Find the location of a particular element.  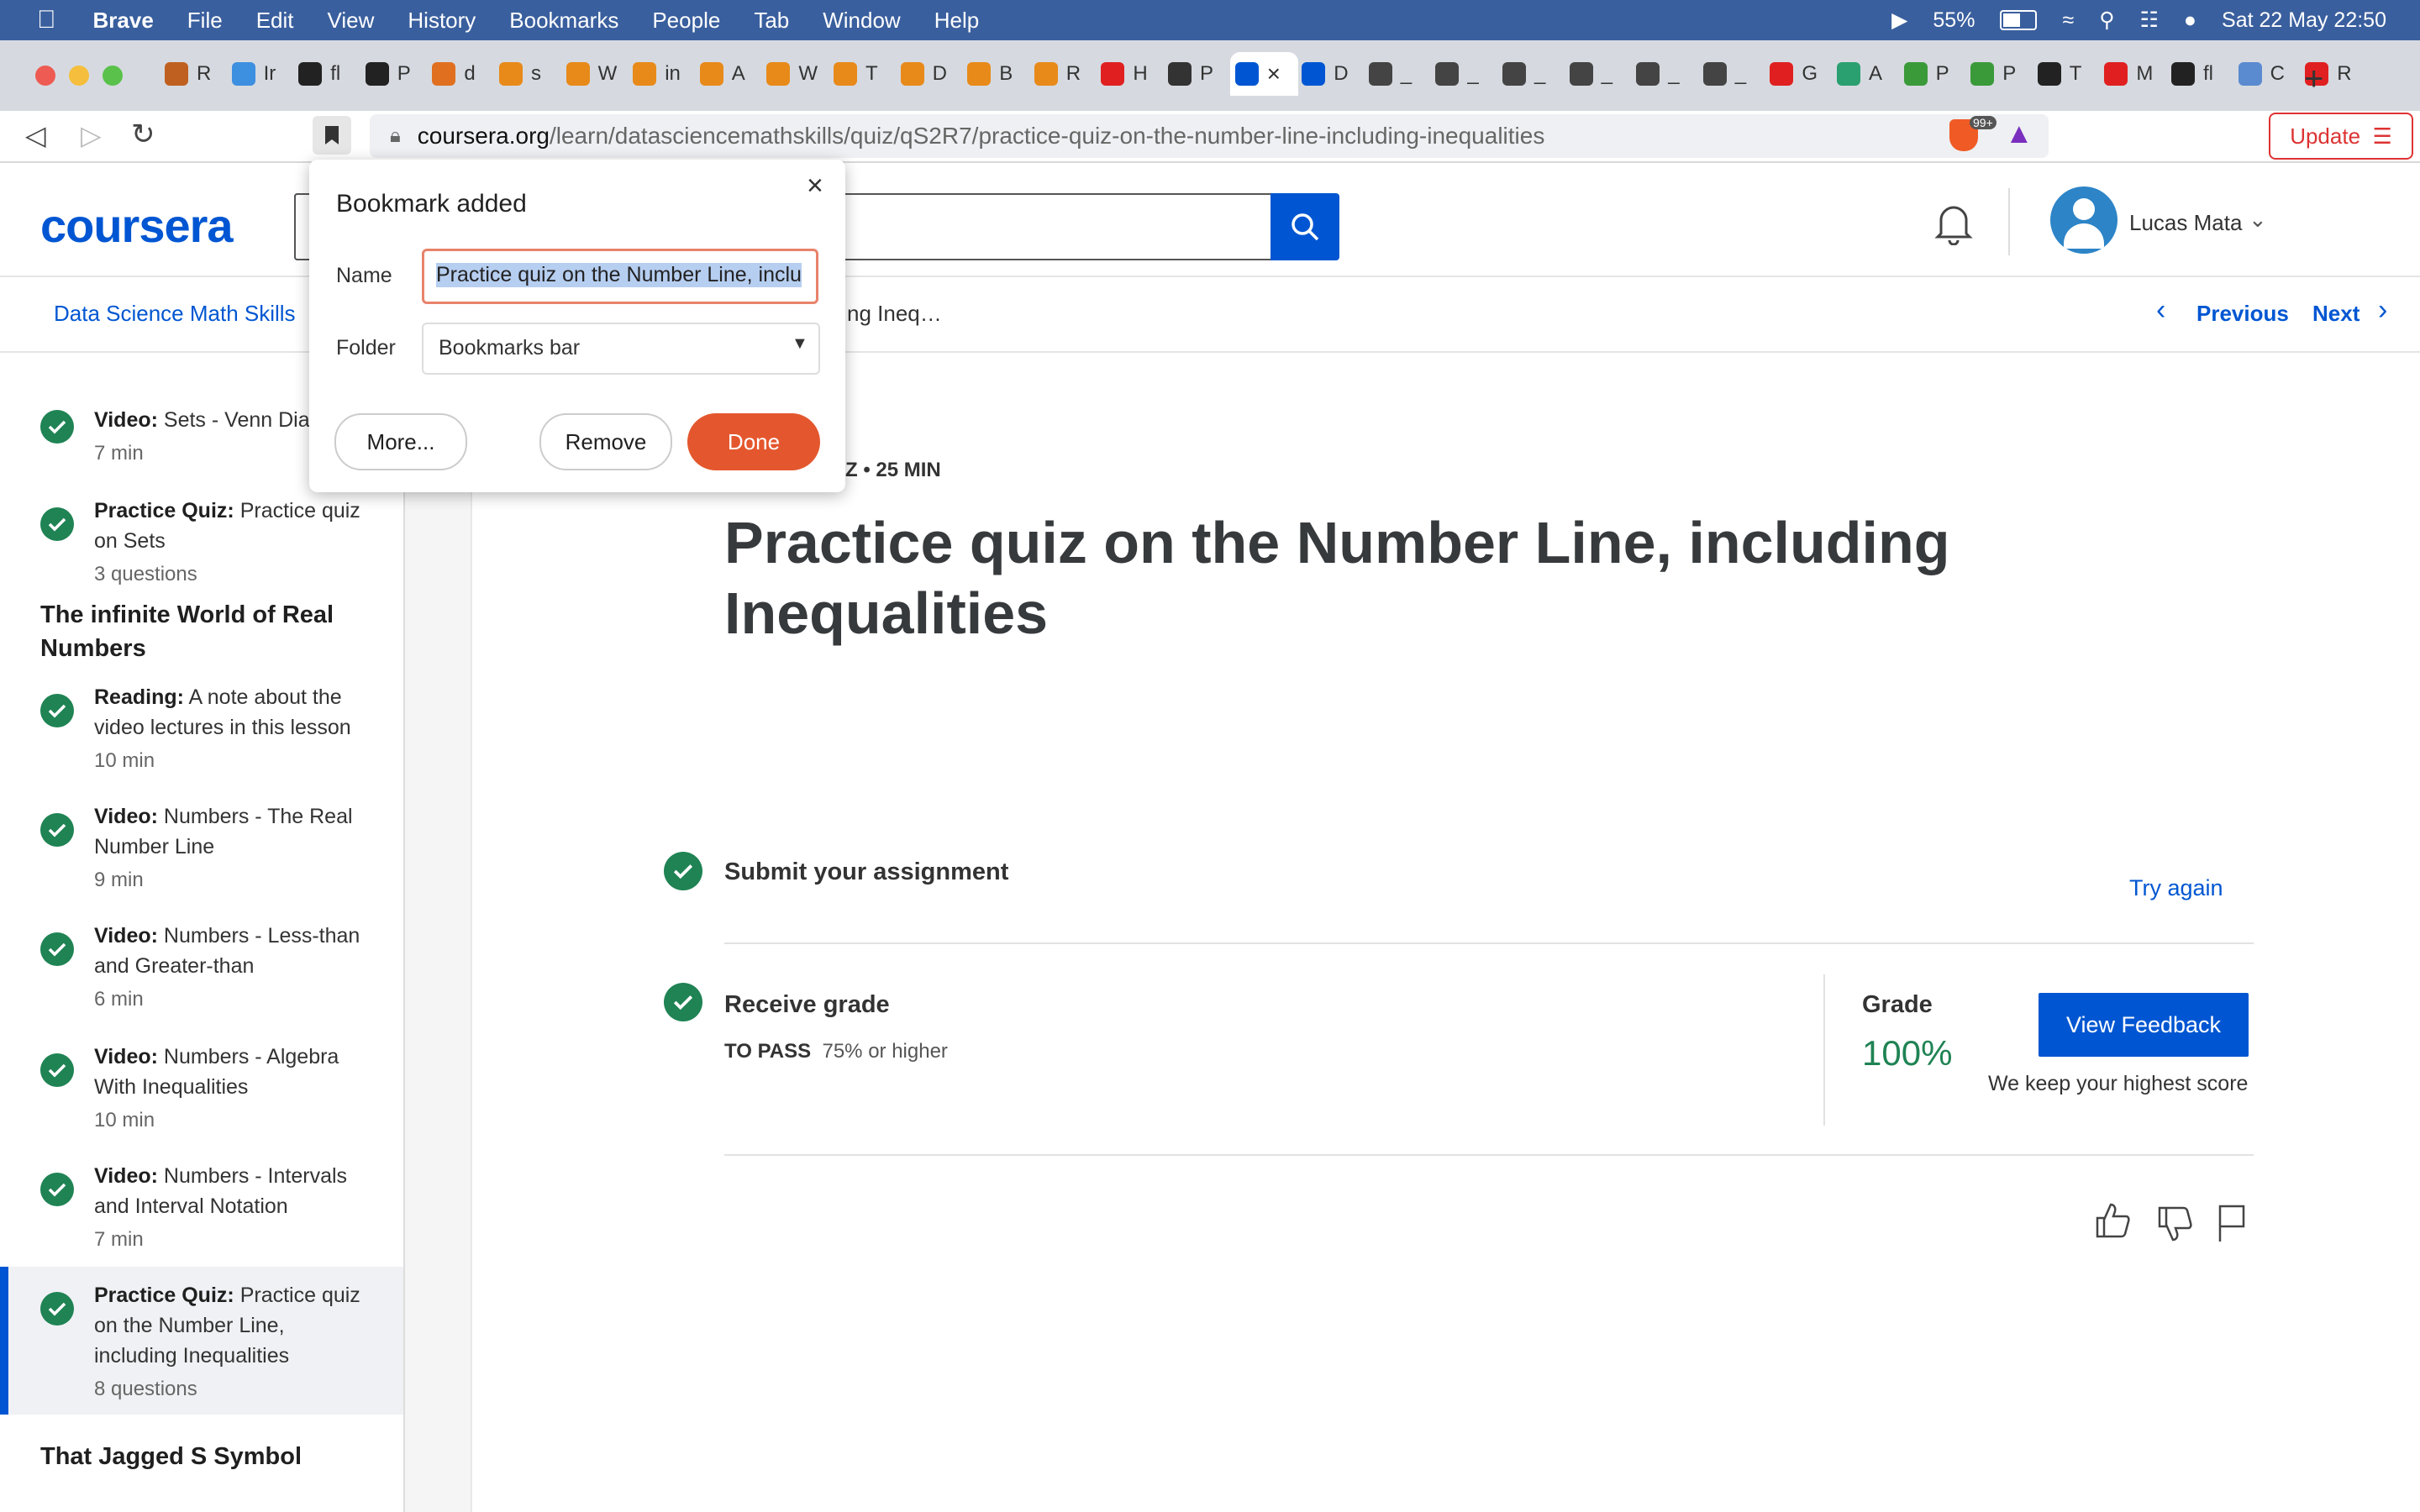

close-icon: × is located at coordinates (815, 186).